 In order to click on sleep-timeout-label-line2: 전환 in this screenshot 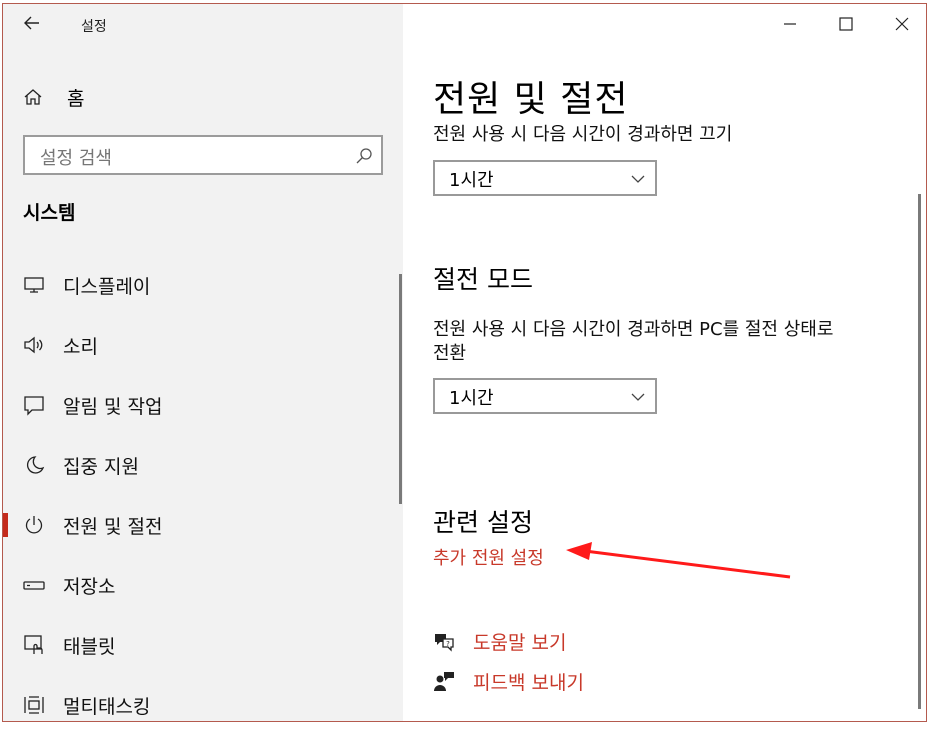, I will do `click(450, 353)`.